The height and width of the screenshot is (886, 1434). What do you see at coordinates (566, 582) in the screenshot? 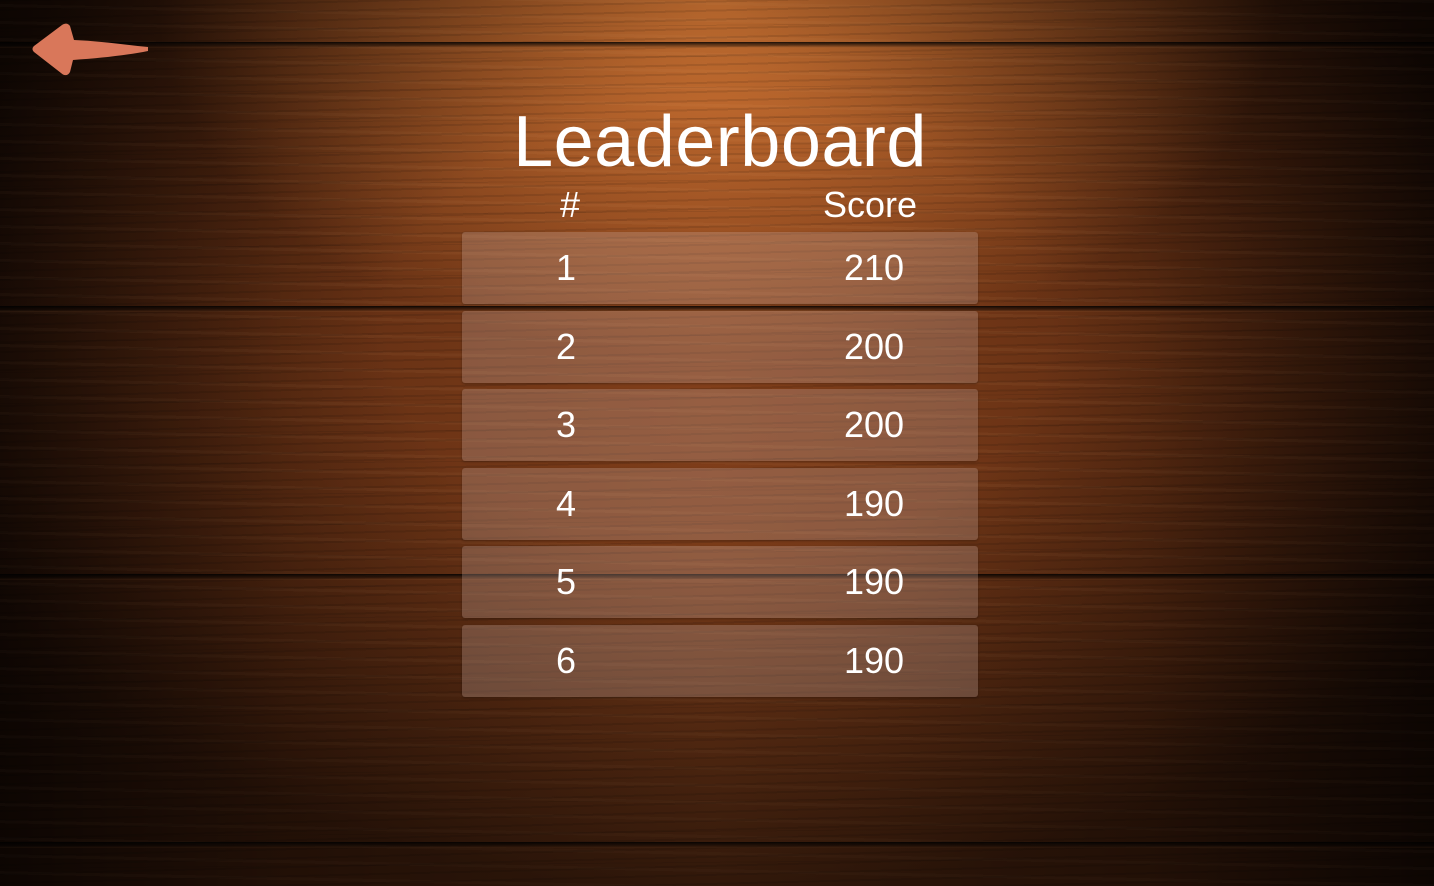
I see `rank-cell: 5` at bounding box center [566, 582].